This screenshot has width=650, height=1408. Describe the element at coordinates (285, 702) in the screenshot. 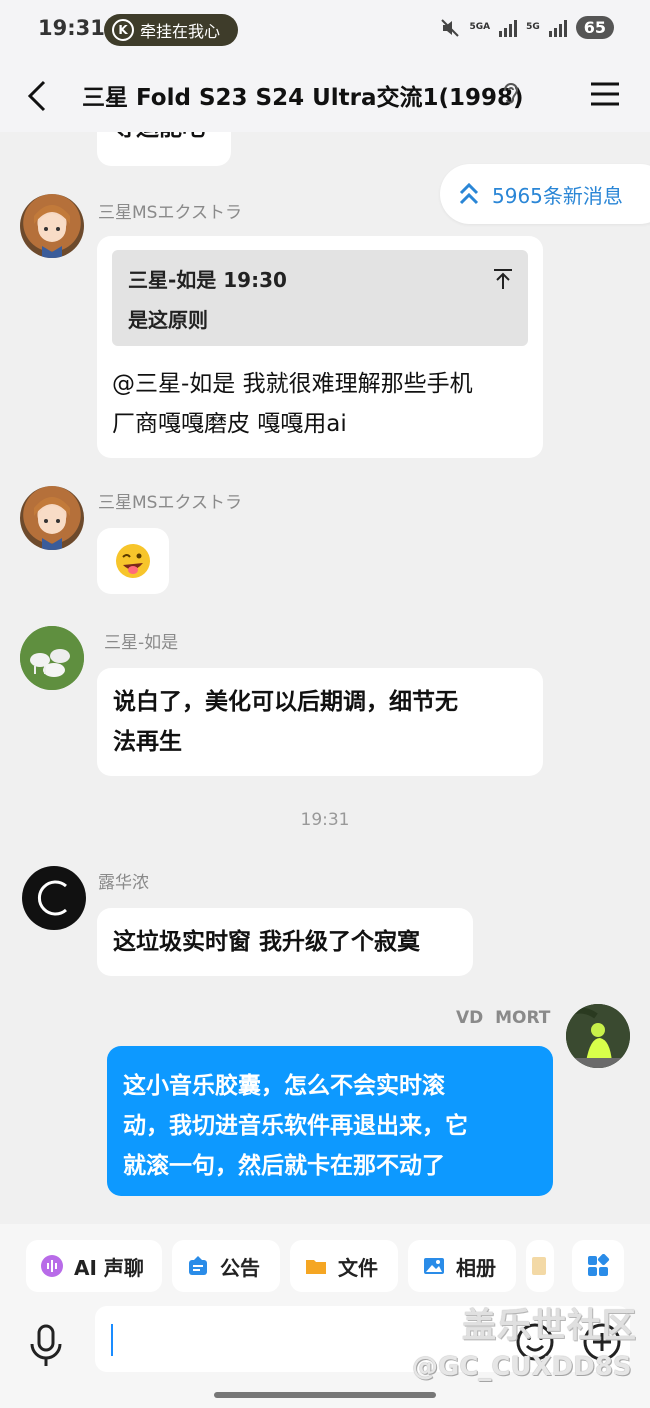

I see `message-text-line: 说白了，美化可以后期调，细节无` at that location.